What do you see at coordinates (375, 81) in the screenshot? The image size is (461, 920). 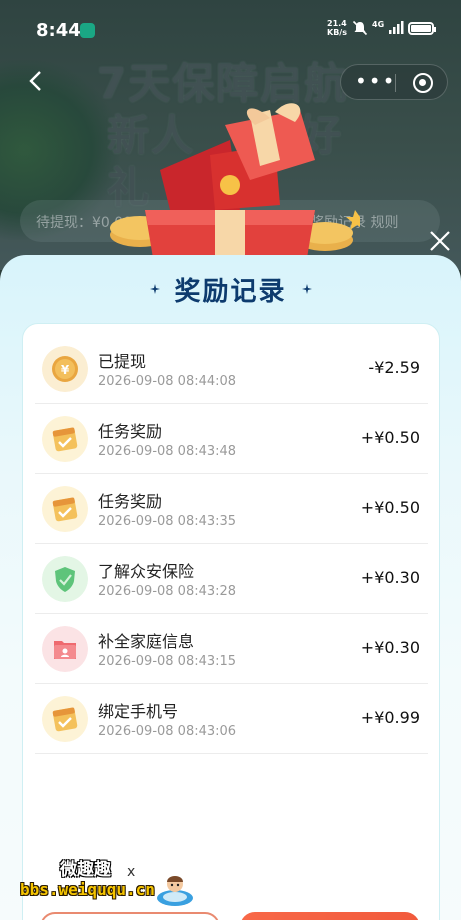 I see `more-dots-button: •••` at bounding box center [375, 81].